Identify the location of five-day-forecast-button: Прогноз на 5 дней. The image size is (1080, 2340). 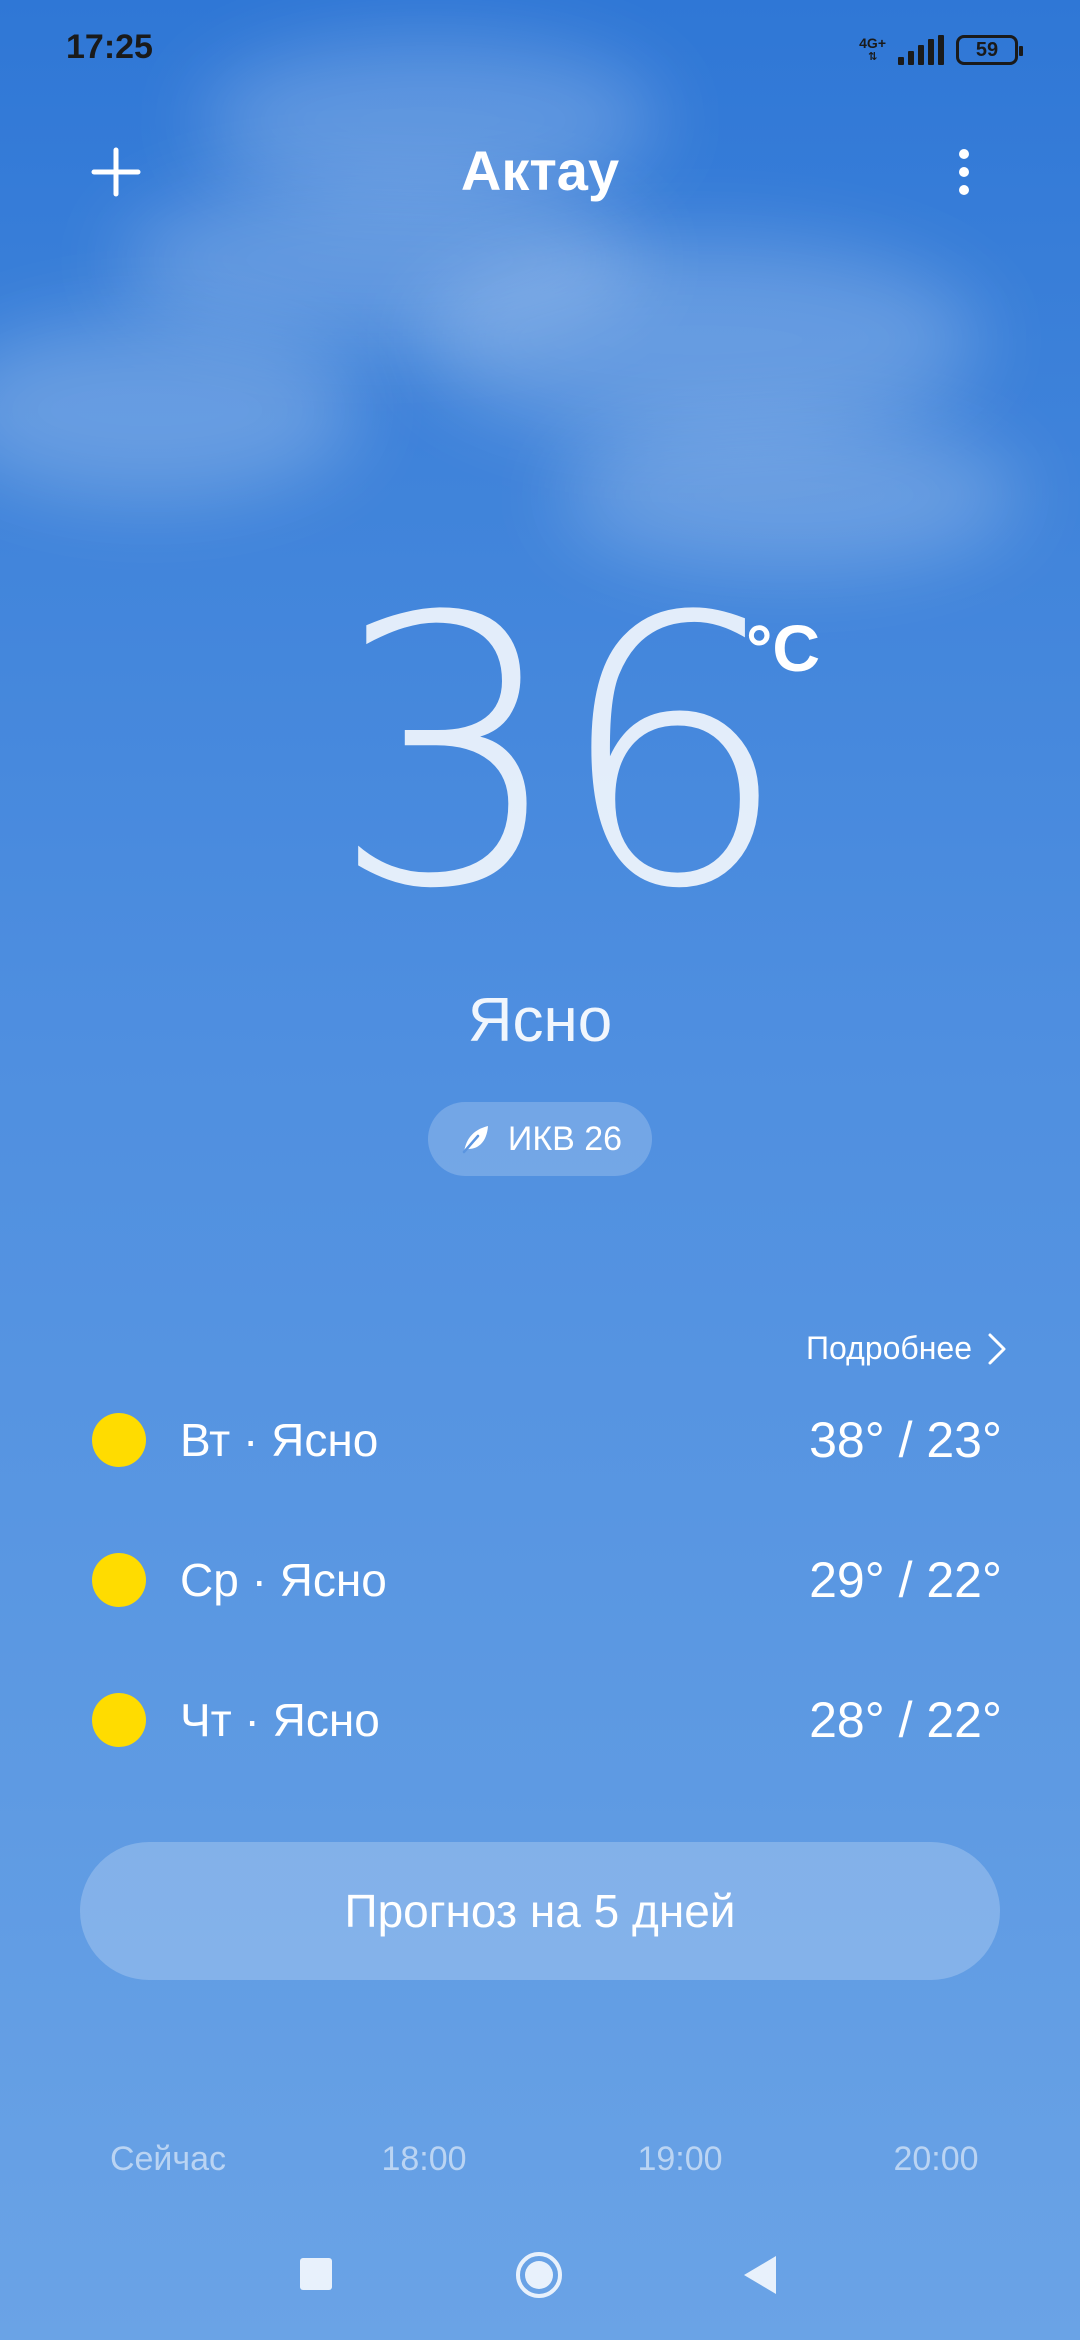
(540, 1911).